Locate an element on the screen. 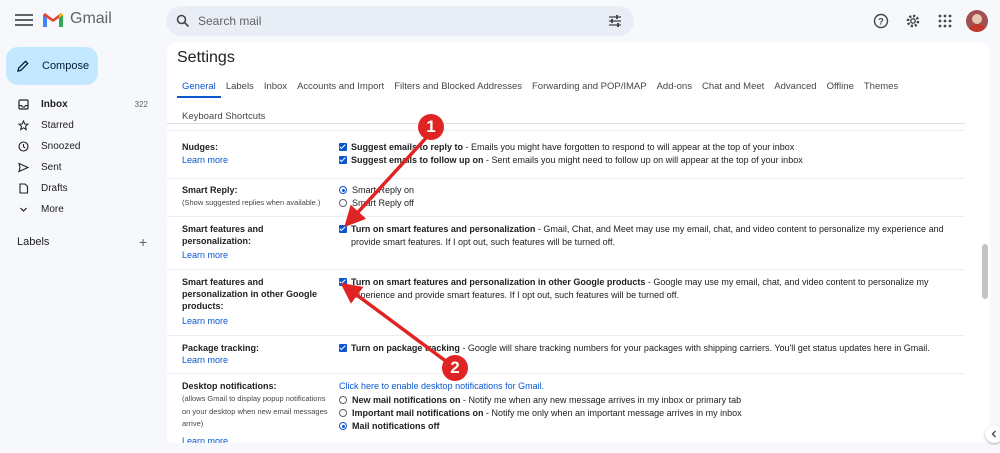  apps-grid-icon is located at coordinates (945, 21).